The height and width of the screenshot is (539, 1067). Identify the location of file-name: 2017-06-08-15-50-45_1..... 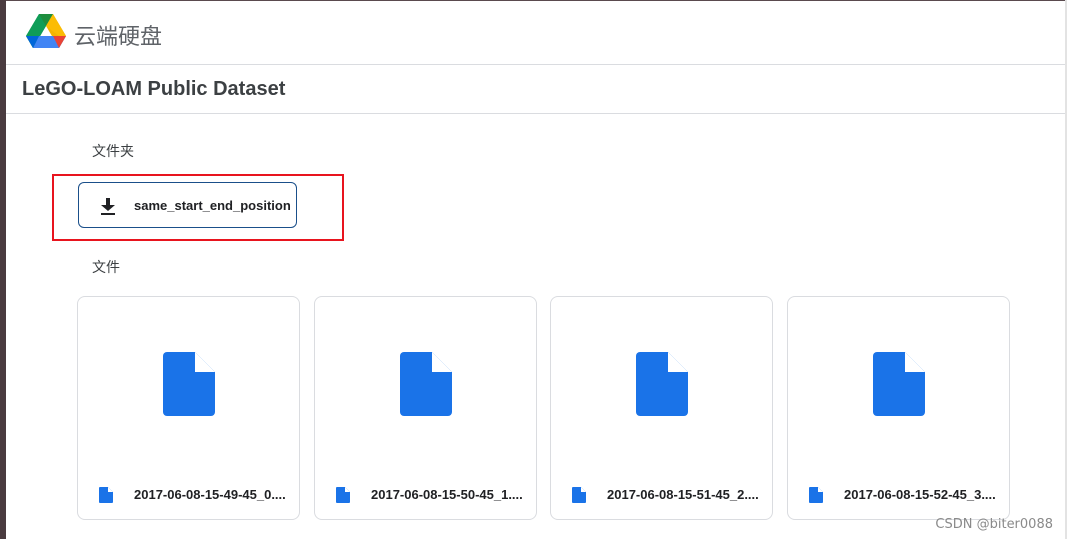
(447, 494).